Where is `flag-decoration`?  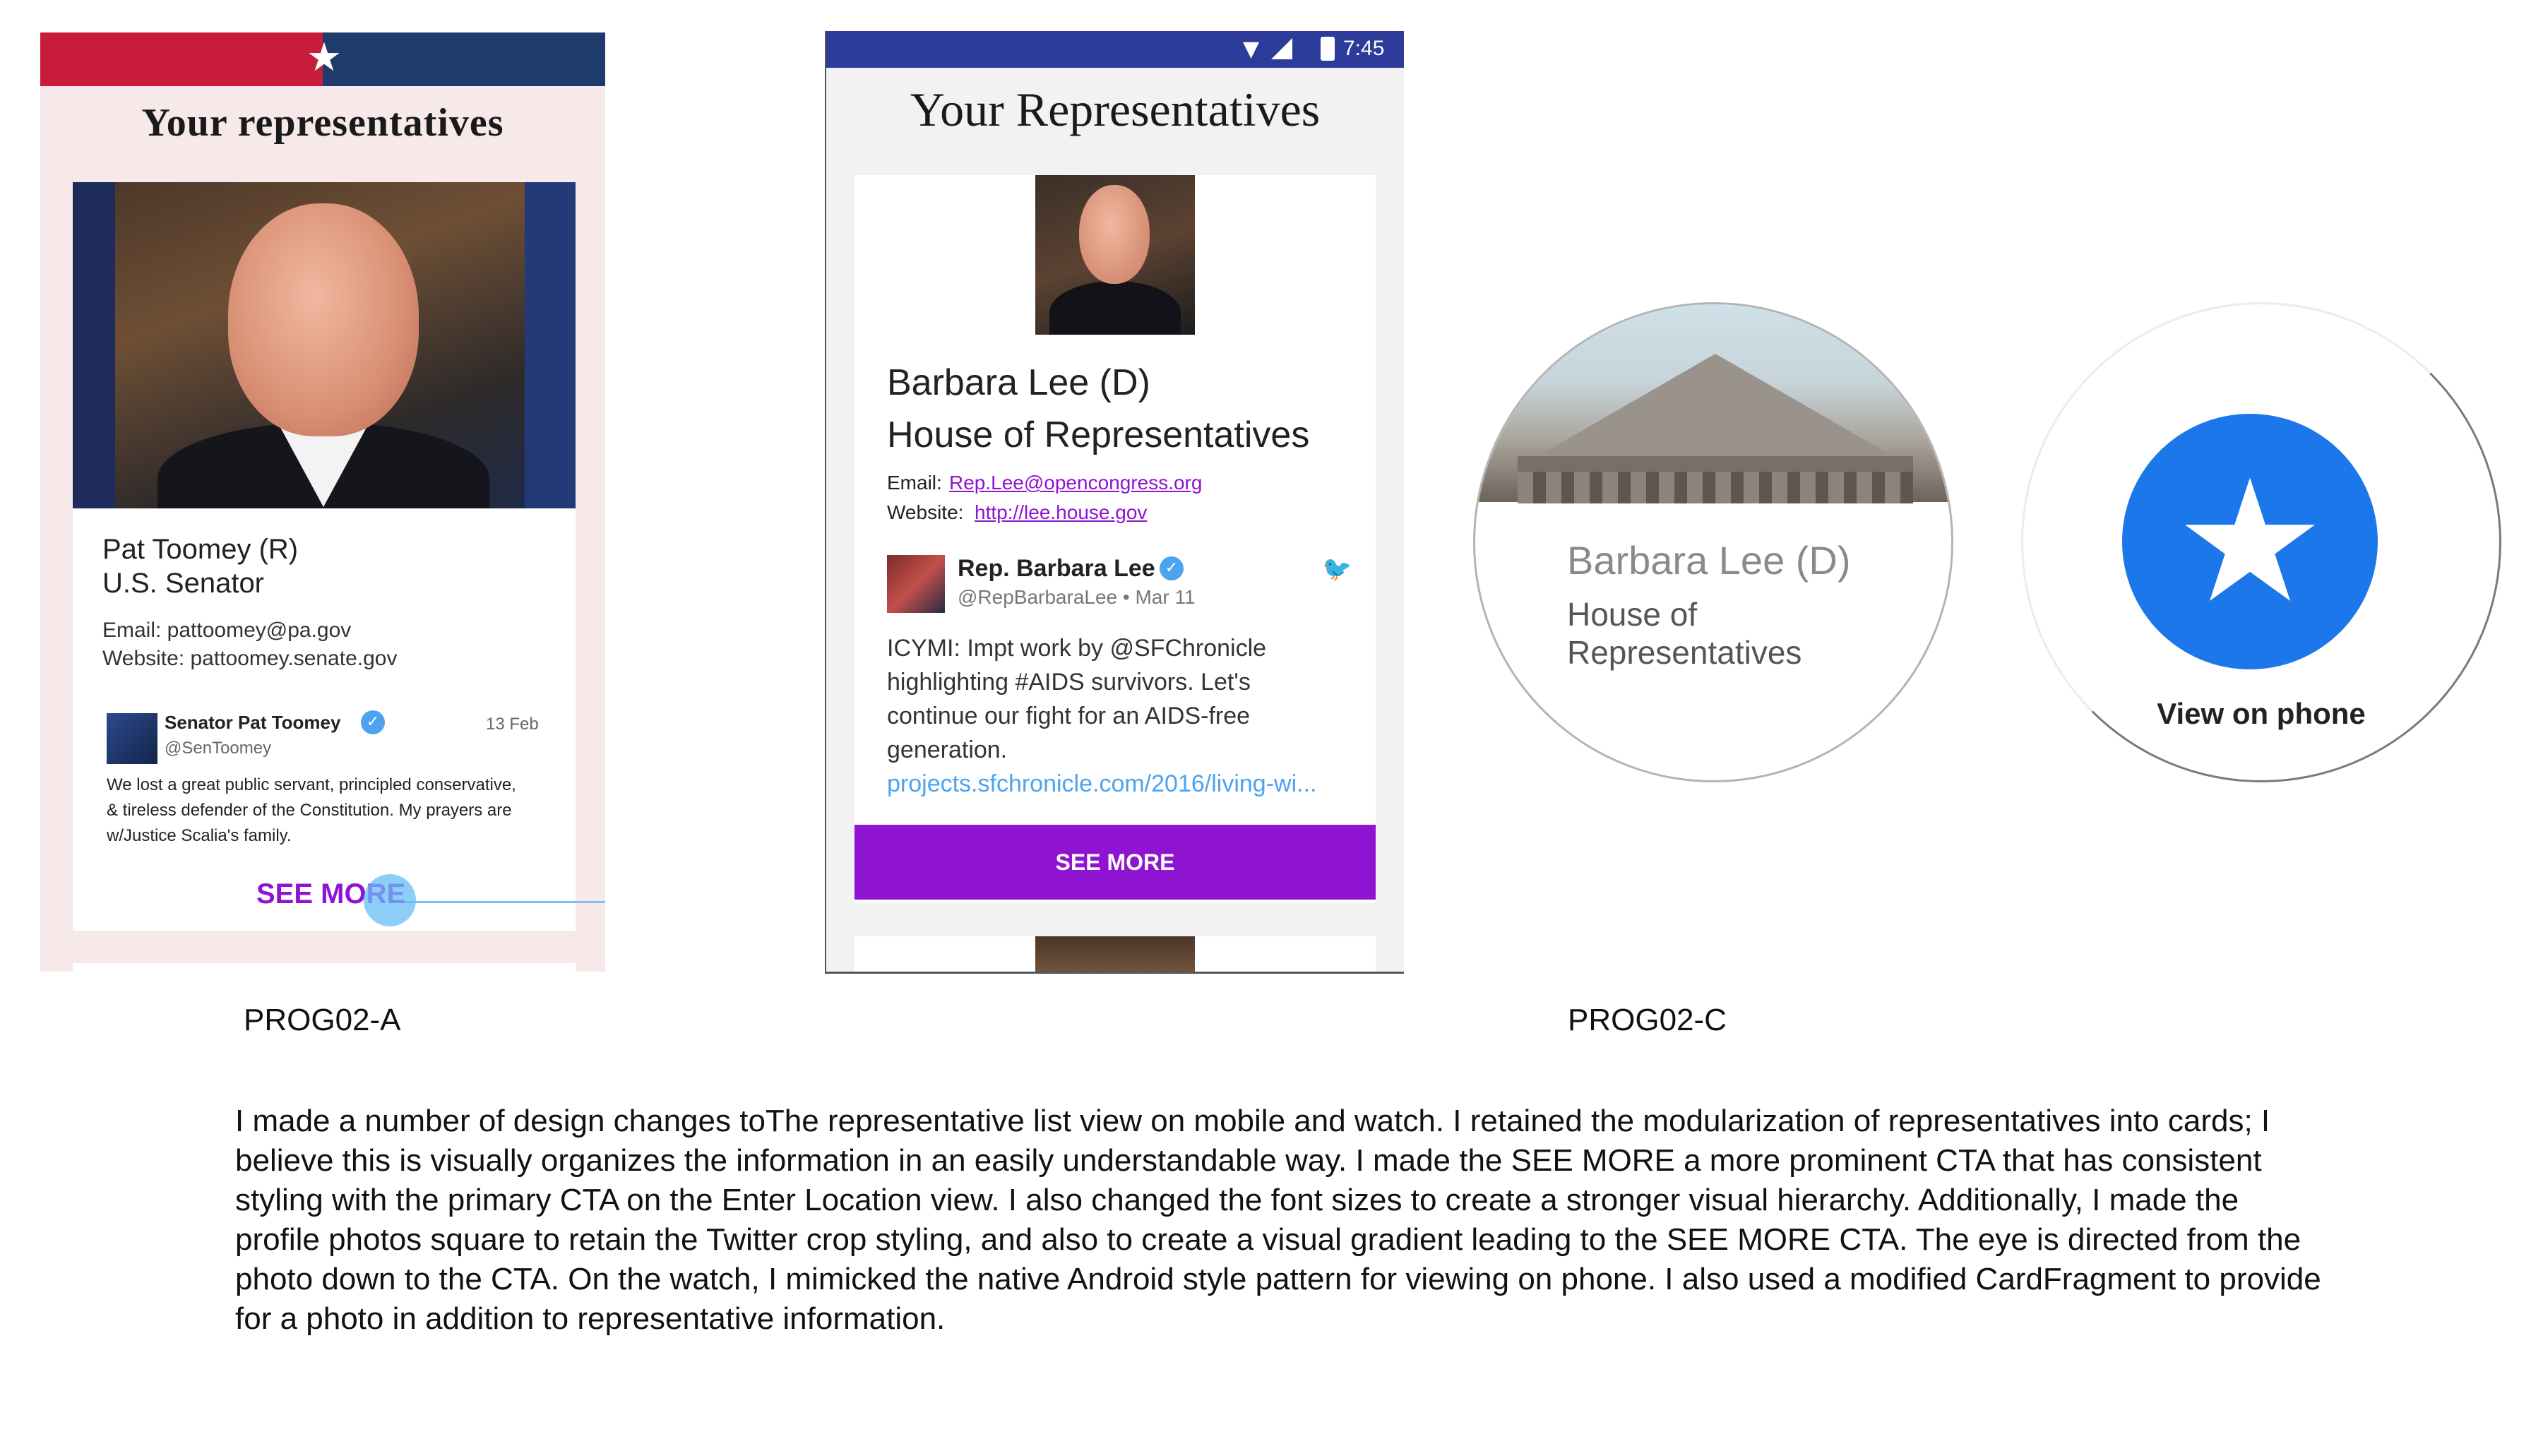
flag-decoration is located at coordinates (94, 345).